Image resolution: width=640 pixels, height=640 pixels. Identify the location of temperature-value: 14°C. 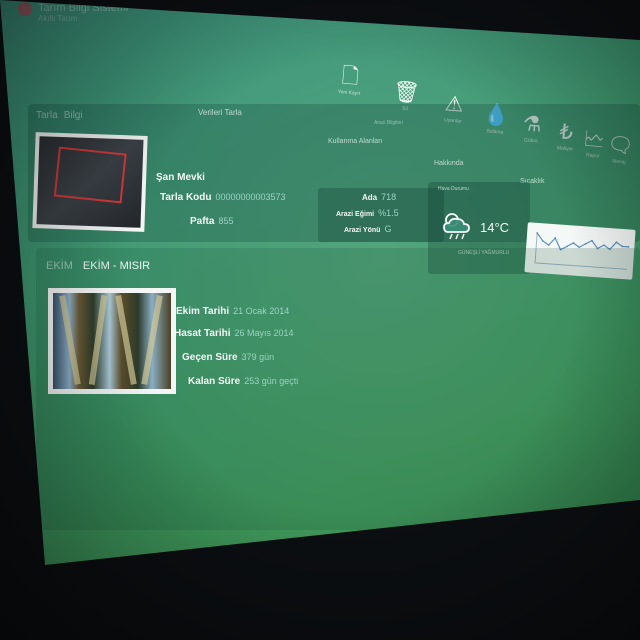
(495, 227).